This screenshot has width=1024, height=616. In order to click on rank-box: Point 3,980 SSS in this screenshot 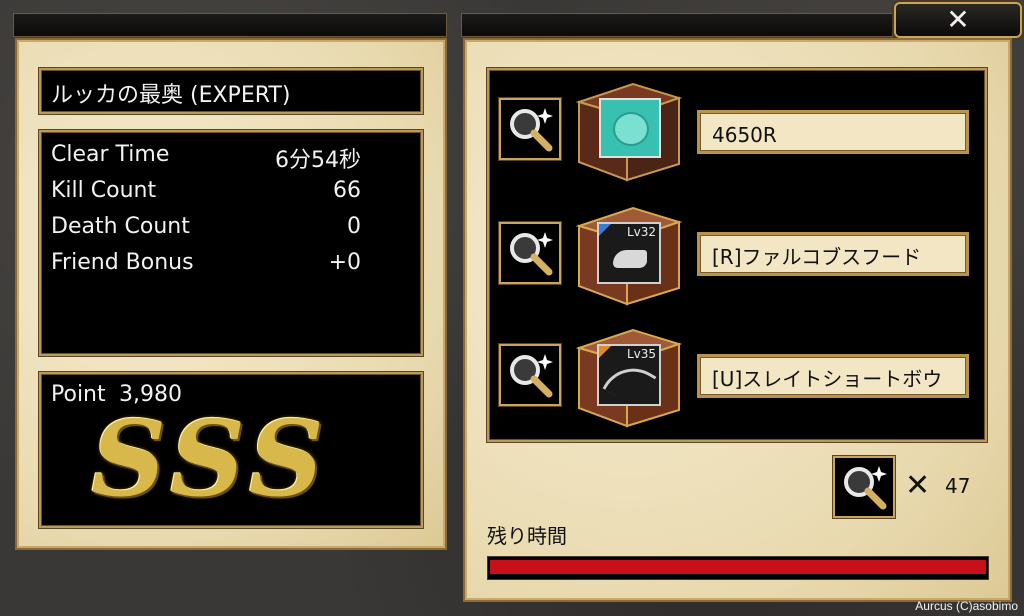, I will do `click(231, 450)`.